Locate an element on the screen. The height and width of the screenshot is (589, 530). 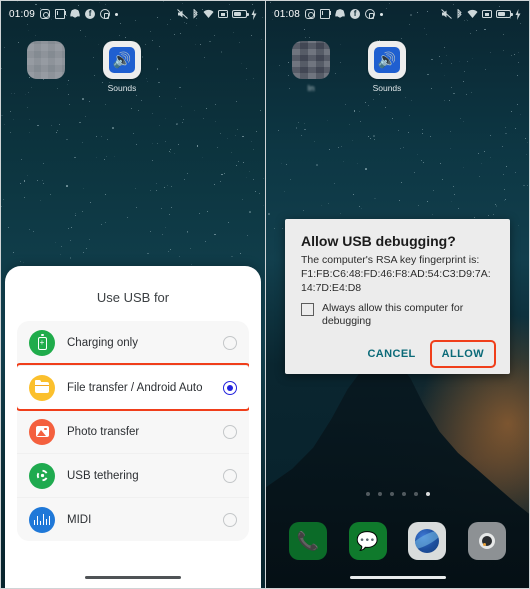
allow-button: ALLOW is located at coordinates (463, 354).